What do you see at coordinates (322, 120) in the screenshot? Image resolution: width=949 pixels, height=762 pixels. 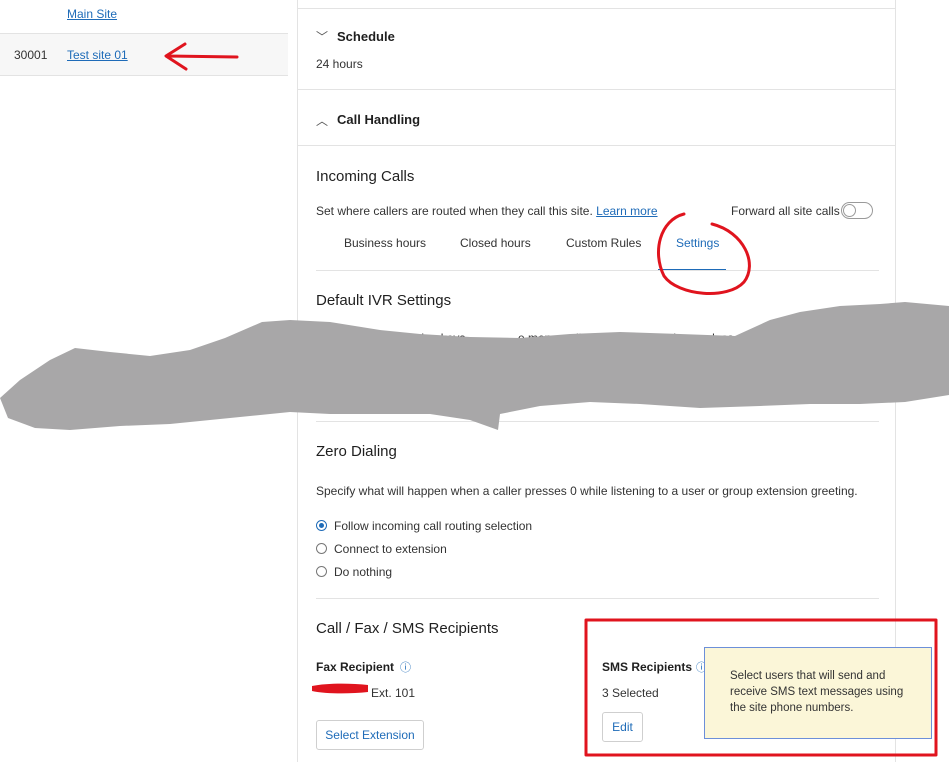 I see `chevron-up-icon: ︿` at bounding box center [322, 120].